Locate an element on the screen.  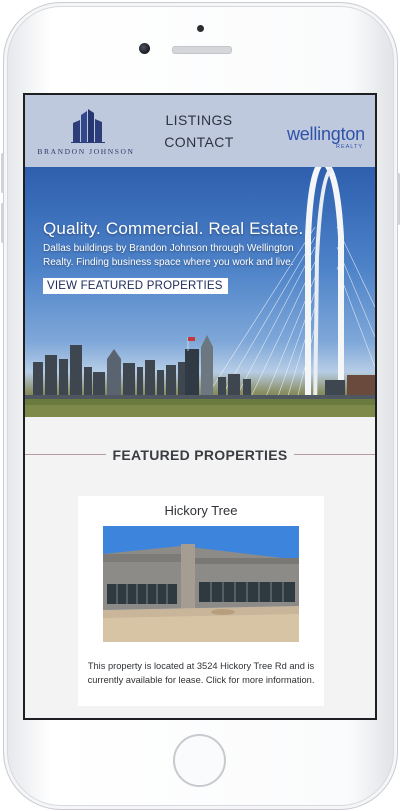
nav-listings: LISTINGS is located at coordinates (199, 120).